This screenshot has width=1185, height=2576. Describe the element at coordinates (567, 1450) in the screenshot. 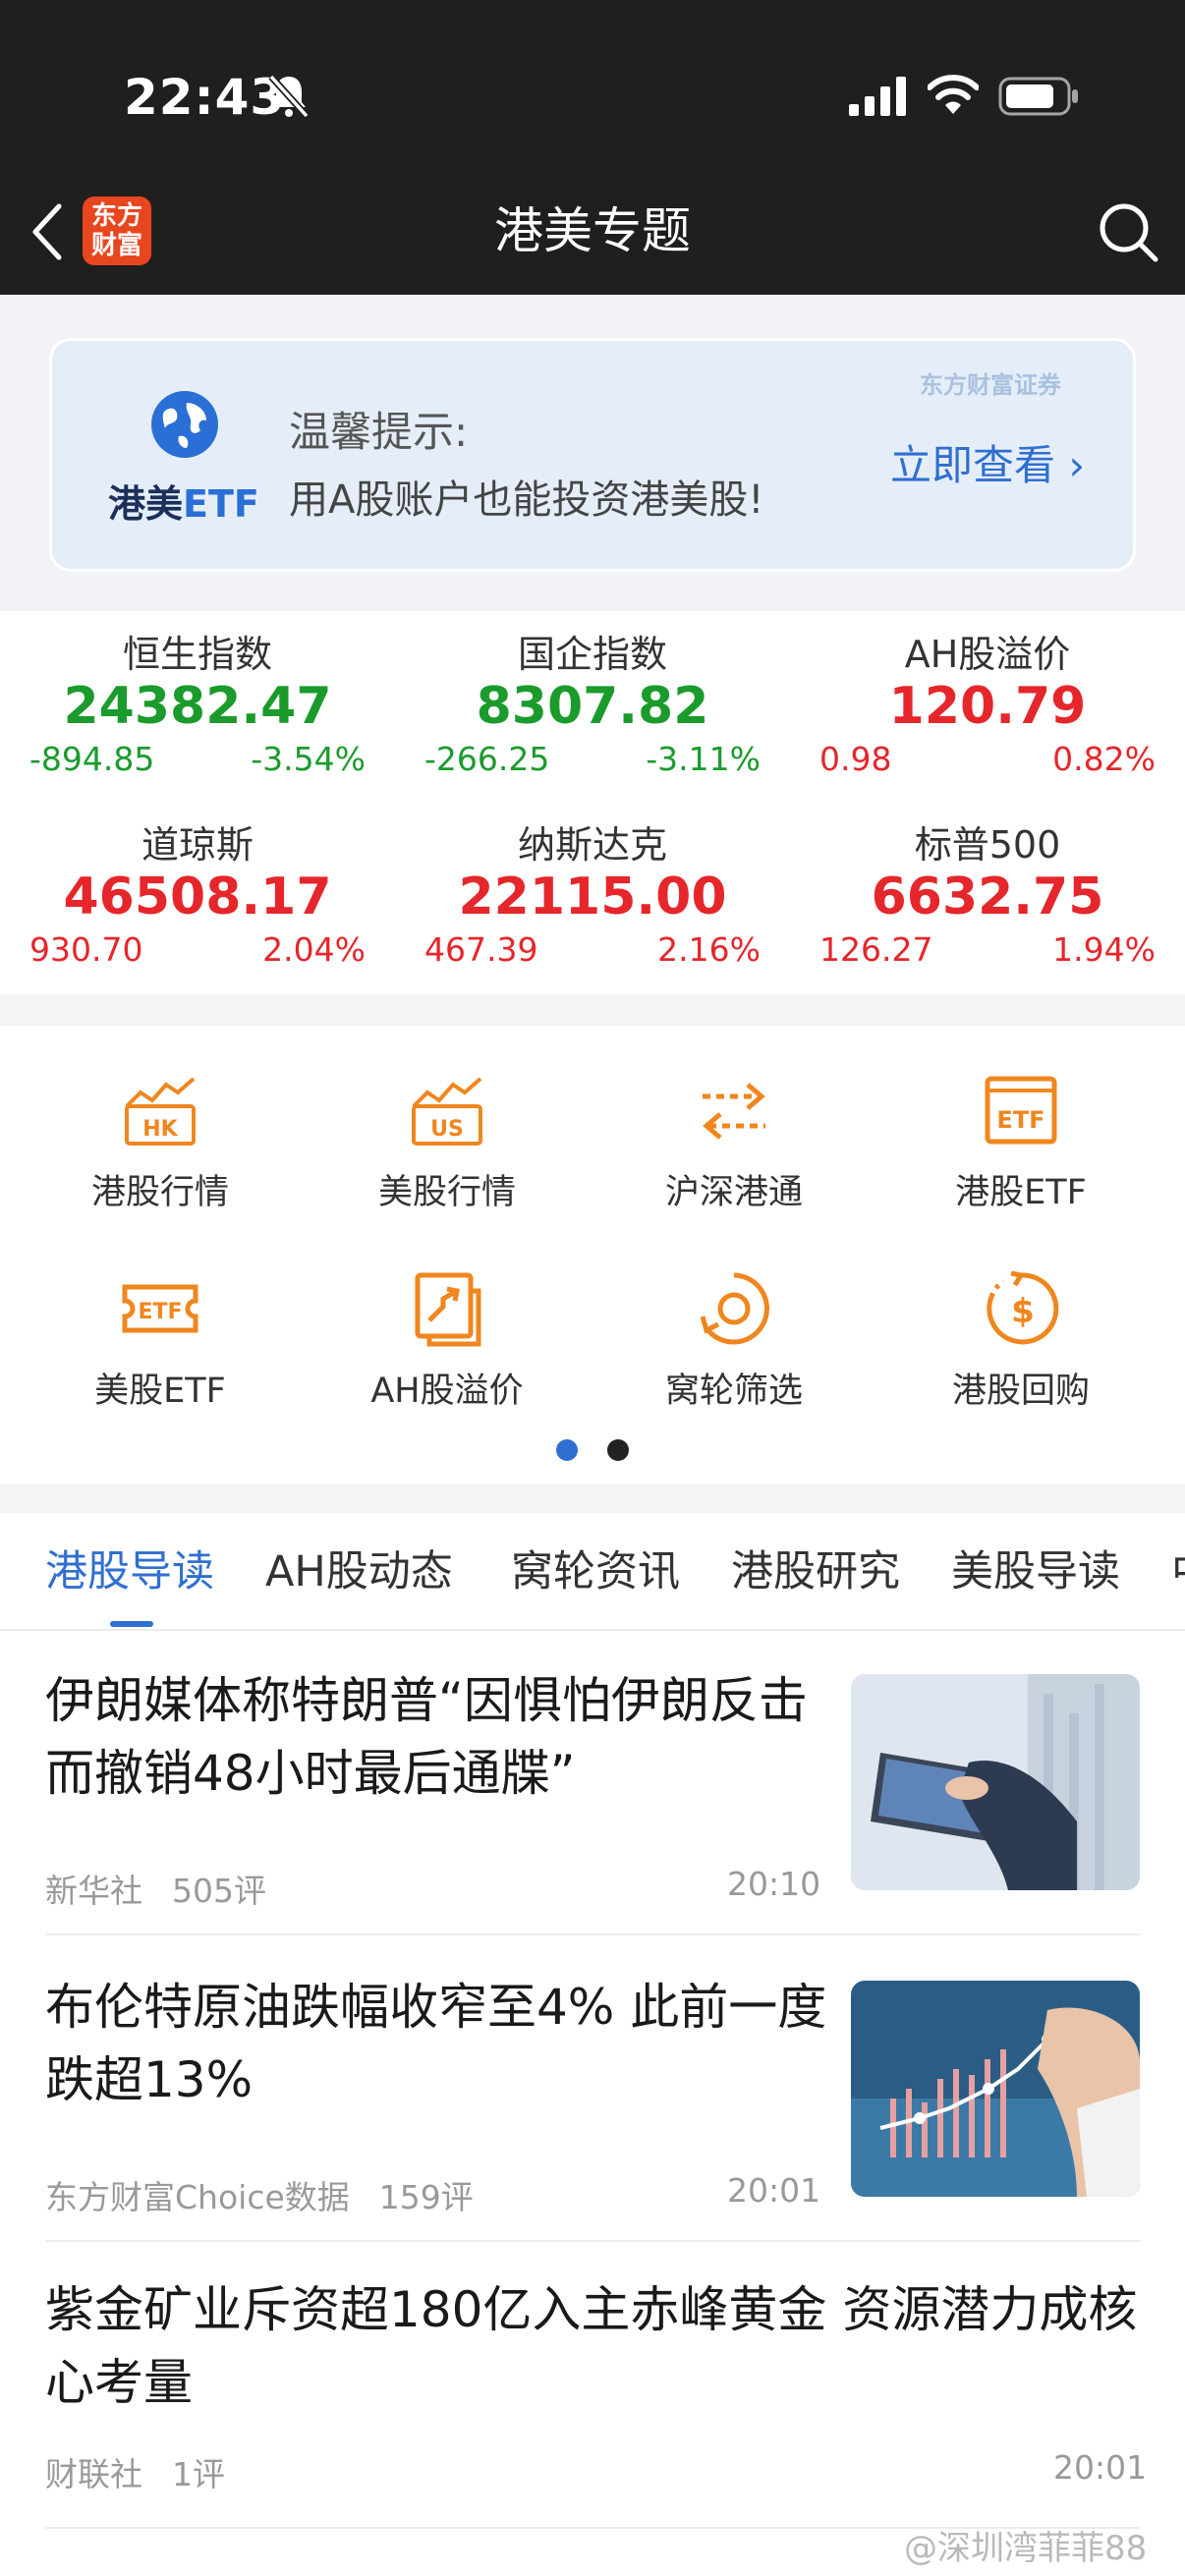

I see `page-dot-active` at that location.